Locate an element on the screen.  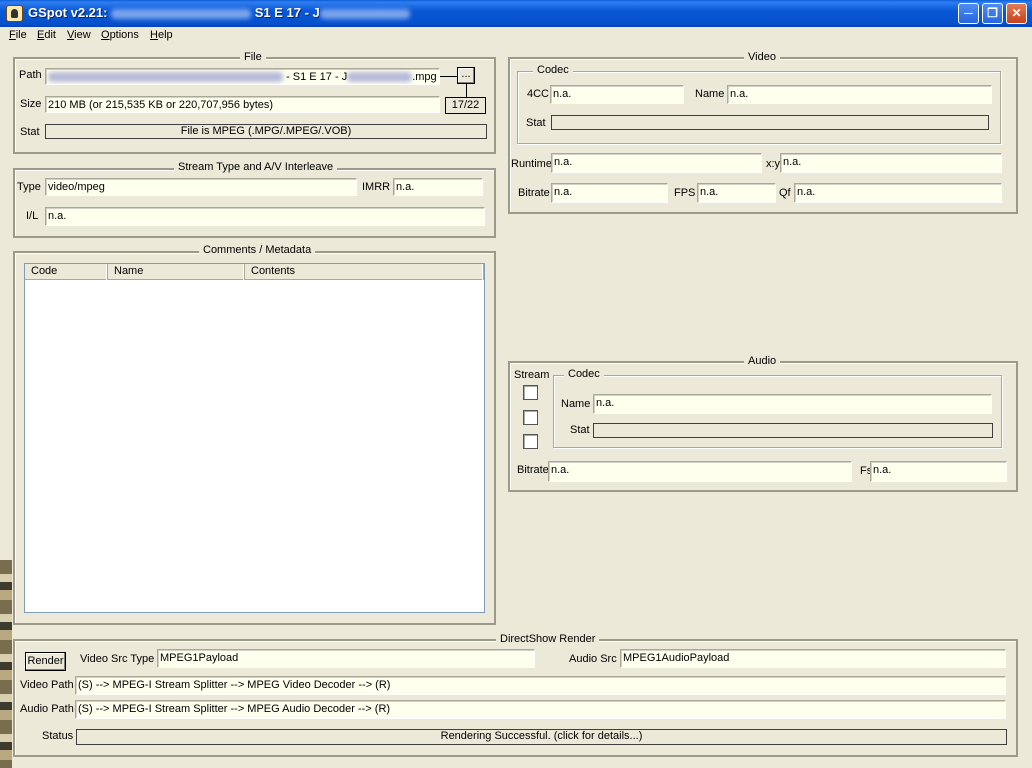
directshow-legend: DirectShow Render is located at coordinates (548, 639).